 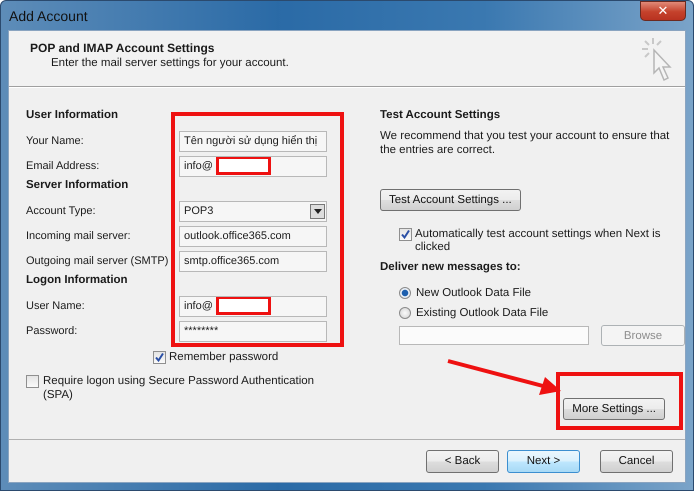 I want to click on account-type-dropdown: POP3, so click(x=253, y=211).